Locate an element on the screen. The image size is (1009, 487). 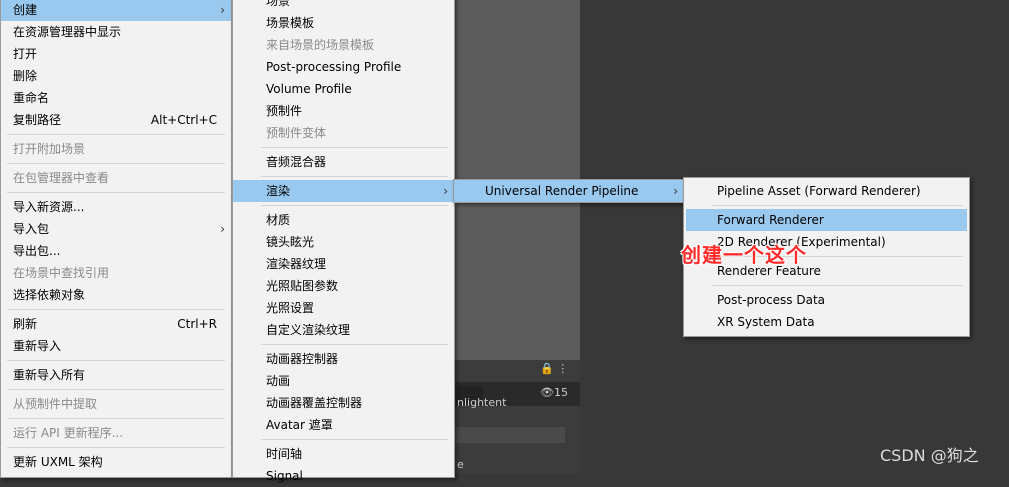
menu-item-signal: Signal is located at coordinates (343, 476).